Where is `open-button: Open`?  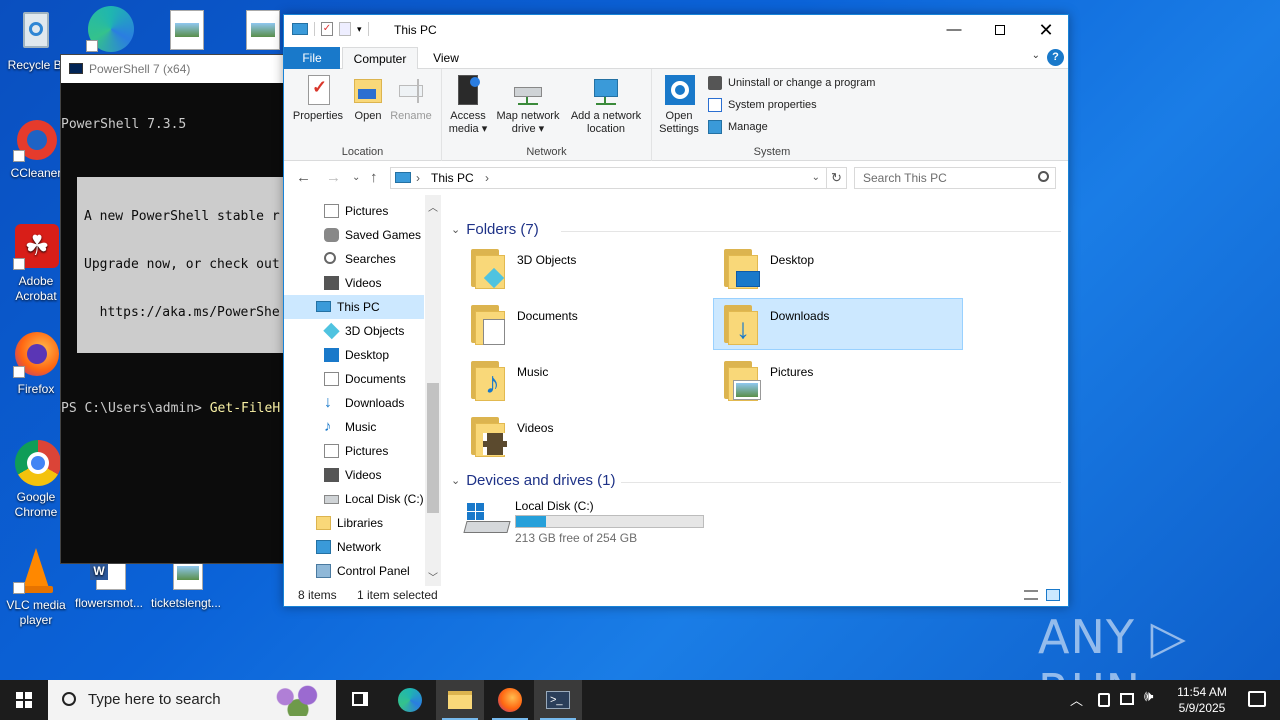
open-button: Open is located at coordinates (368, 98).